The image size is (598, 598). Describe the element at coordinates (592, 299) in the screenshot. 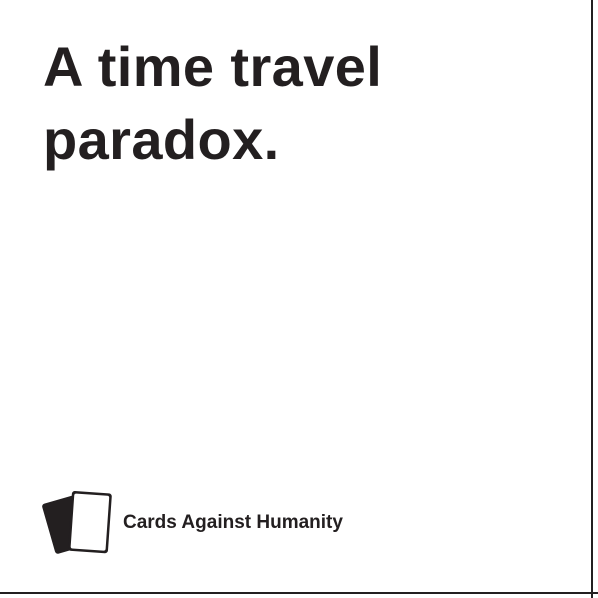

I see `card-edge-right` at that location.